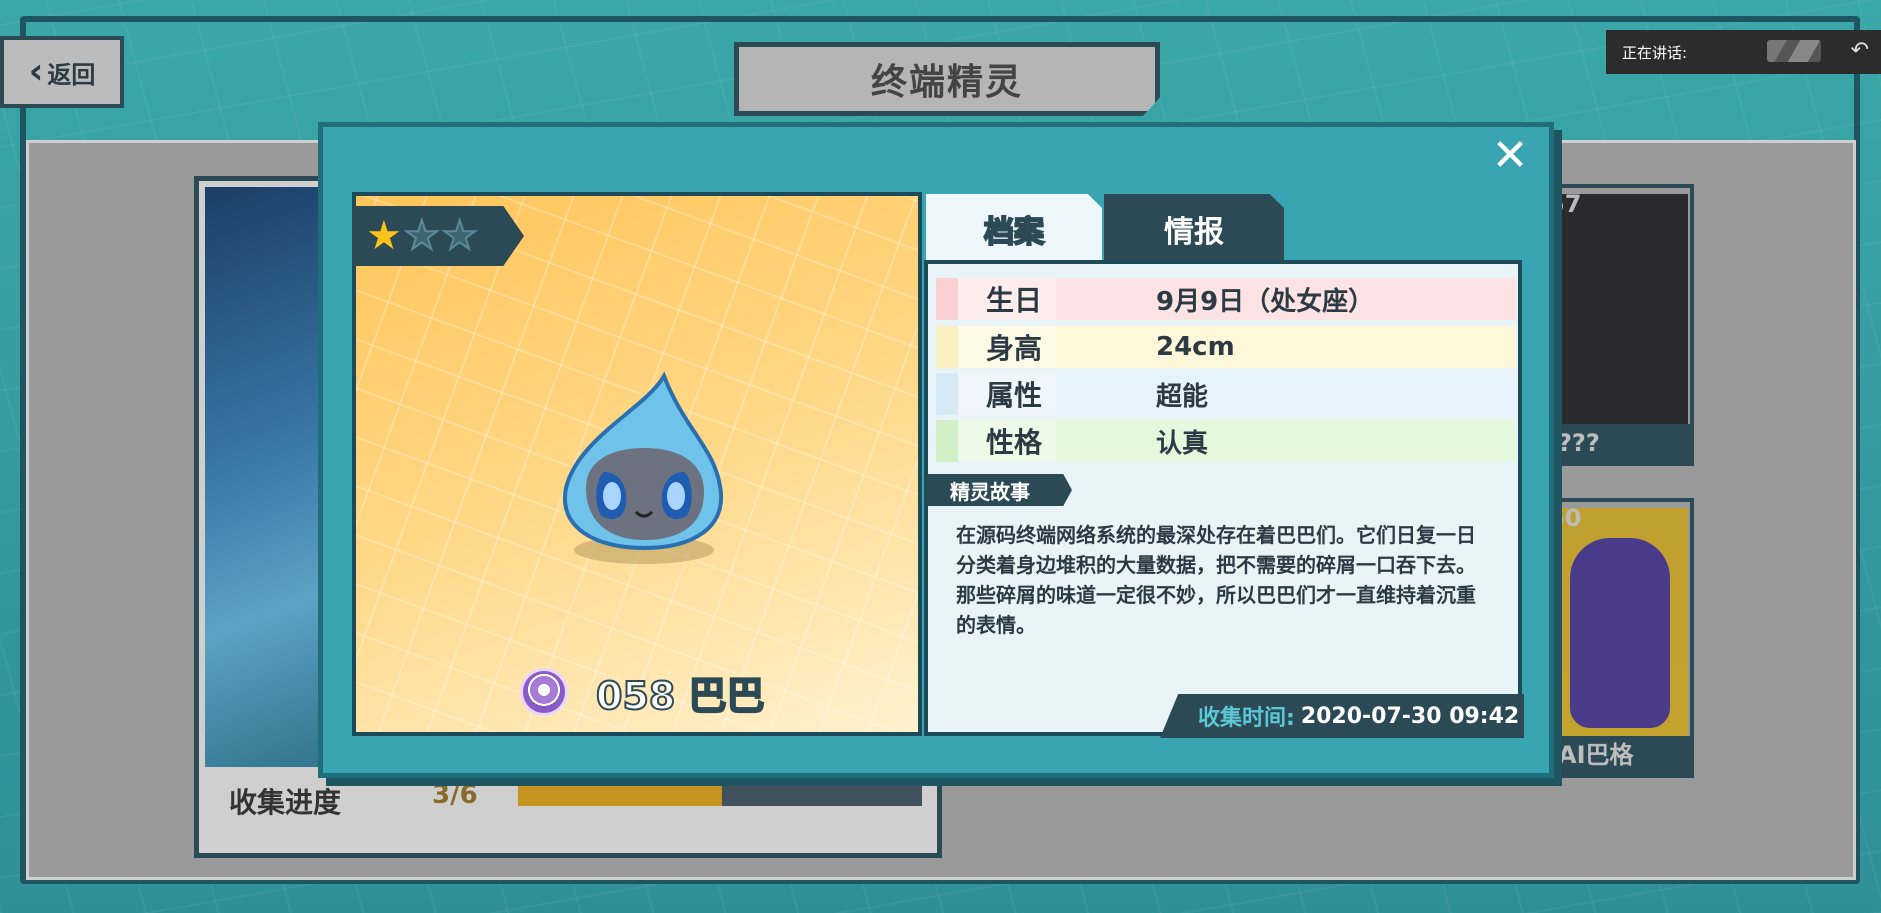 The width and height of the screenshot is (1881, 913). Describe the element at coordinates (1410, 716) in the screenshot. I see `collect-time-value: 2020-07-30 09:42` at that location.